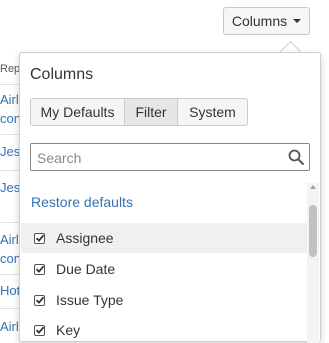 The height and width of the screenshot is (343, 329). Describe the element at coordinates (164, 238) in the screenshot. I see `list-item: Assignee` at that location.